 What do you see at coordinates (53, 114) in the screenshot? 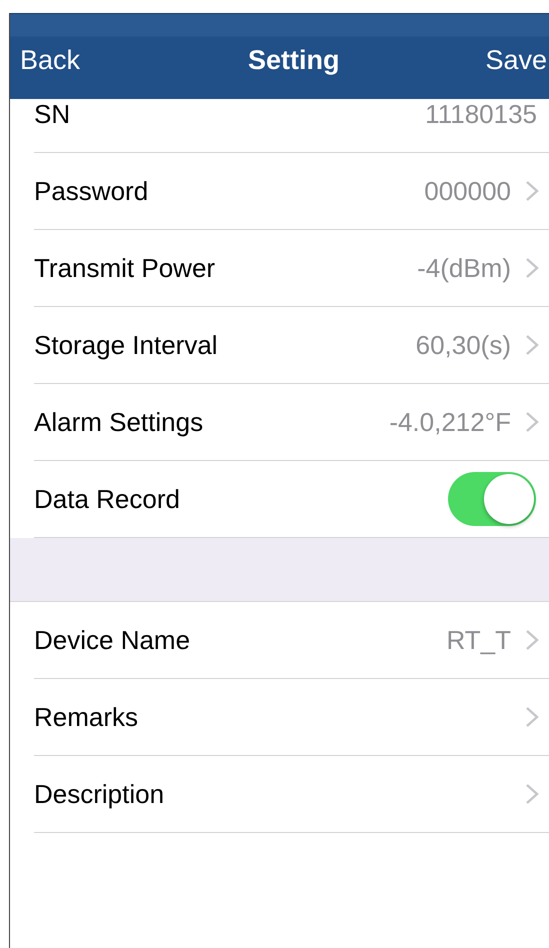
I see `setting-label: SN` at bounding box center [53, 114].